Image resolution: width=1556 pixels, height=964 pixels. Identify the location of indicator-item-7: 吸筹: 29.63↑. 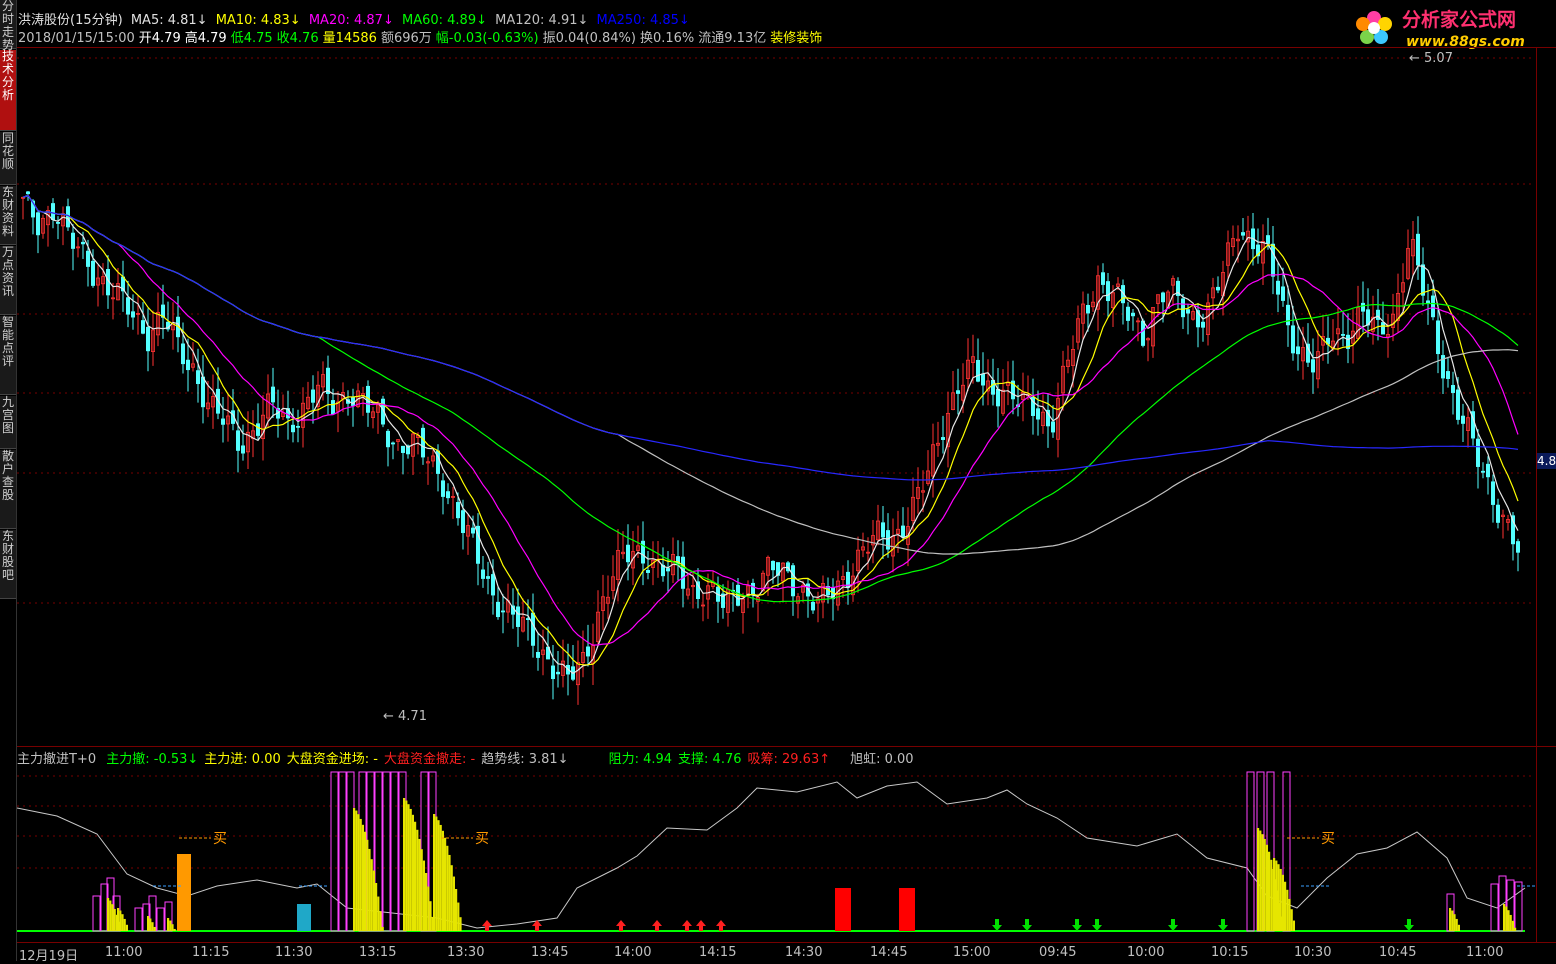
(789, 759).